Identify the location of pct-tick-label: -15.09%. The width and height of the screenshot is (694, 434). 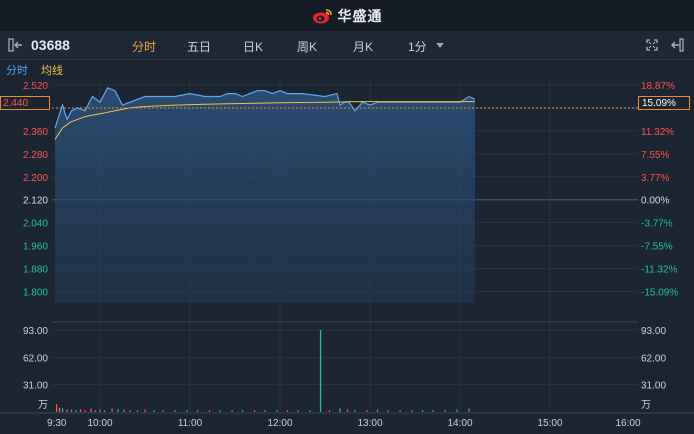
(659, 293).